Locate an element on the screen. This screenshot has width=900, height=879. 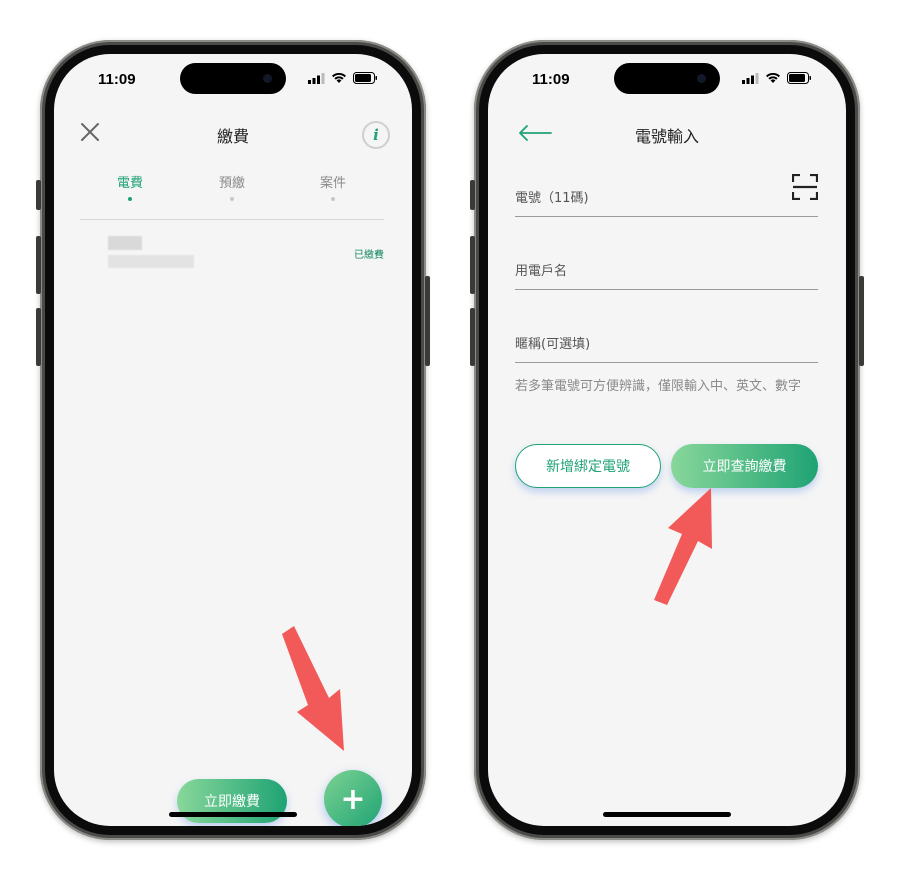
tab-cases: 案件 is located at coordinates (333, 186).